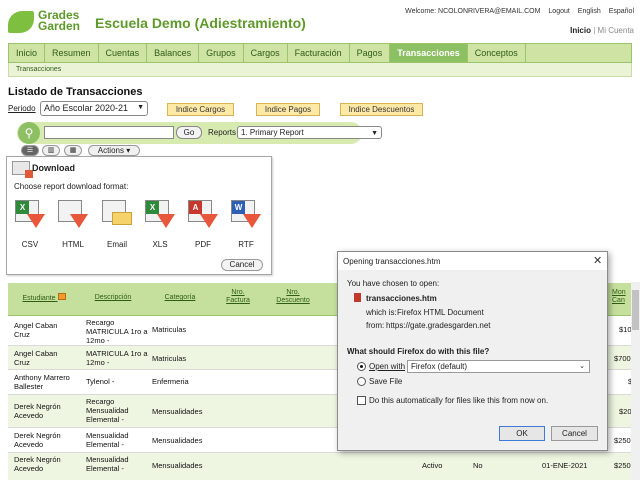  What do you see at coordinates (116, 244) in the screenshot?
I see `format-label: Email` at bounding box center [116, 244].